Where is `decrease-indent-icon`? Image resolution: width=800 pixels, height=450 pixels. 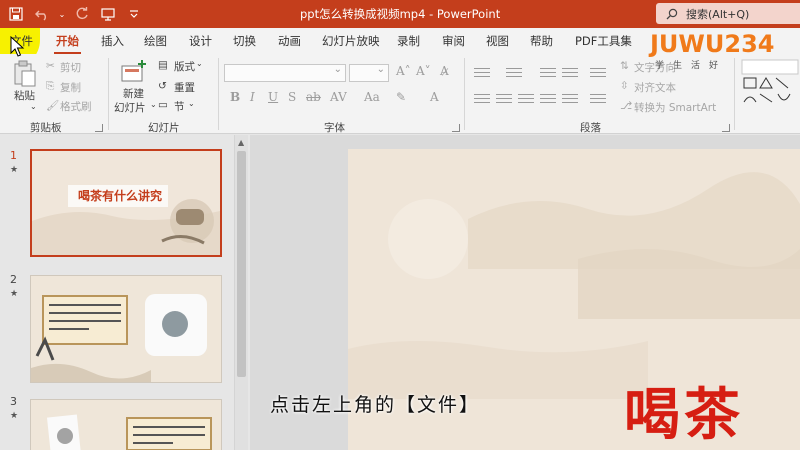
decrease-indent-icon is located at coordinates (548, 74).